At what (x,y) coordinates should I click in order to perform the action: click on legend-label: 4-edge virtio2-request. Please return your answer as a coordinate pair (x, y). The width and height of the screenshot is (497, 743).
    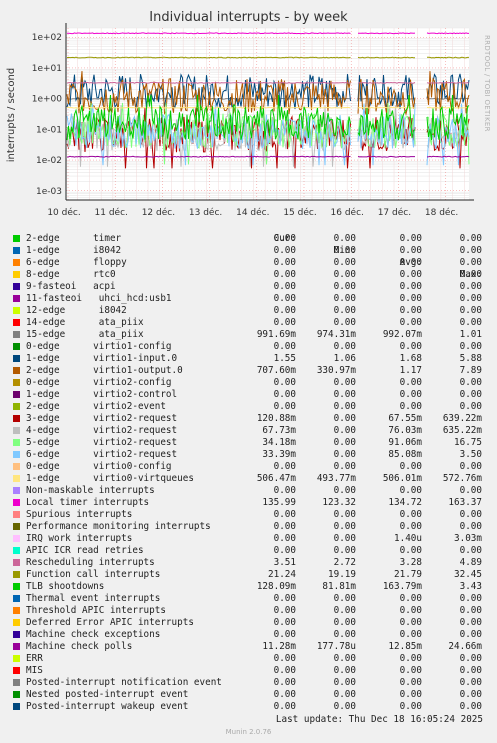
    Looking at the image, I should click on (102, 430).